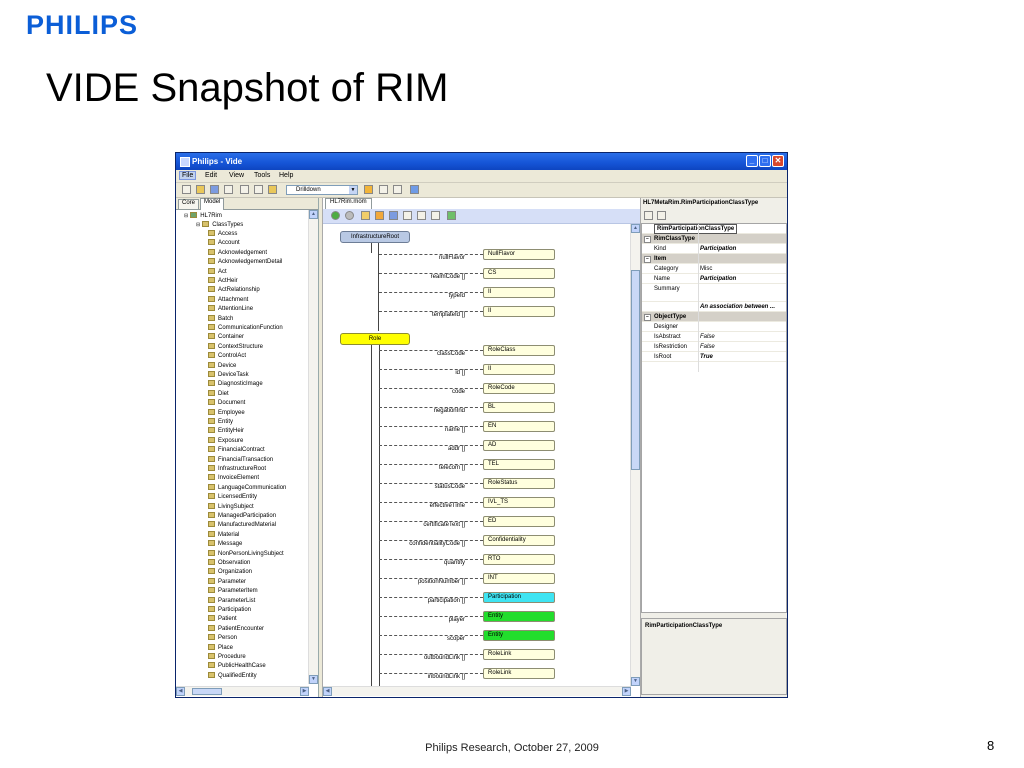 The height and width of the screenshot is (768, 1024). What do you see at coordinates (349, 215) in the screenshot?
I see `forward-icon` at bounding box center [349, 215].